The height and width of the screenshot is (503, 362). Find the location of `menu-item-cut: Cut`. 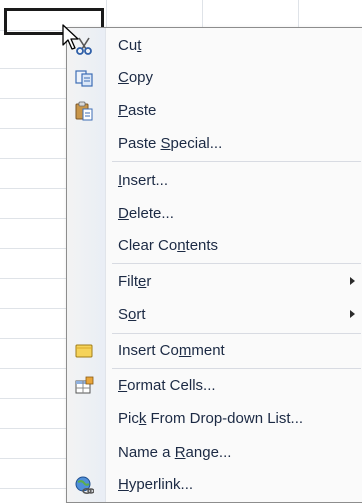

menu-item-cut: Cut is located at coordinates (214, 45).